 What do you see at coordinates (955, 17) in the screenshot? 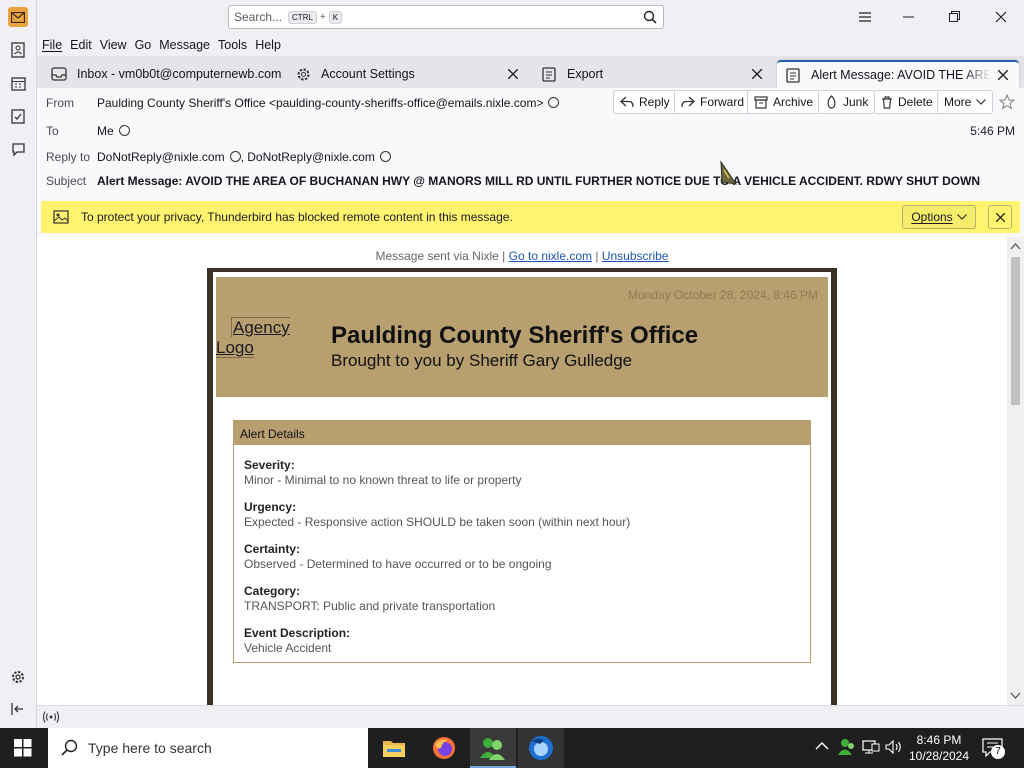
I see `restore-icon` at bounding box center [955, 17].